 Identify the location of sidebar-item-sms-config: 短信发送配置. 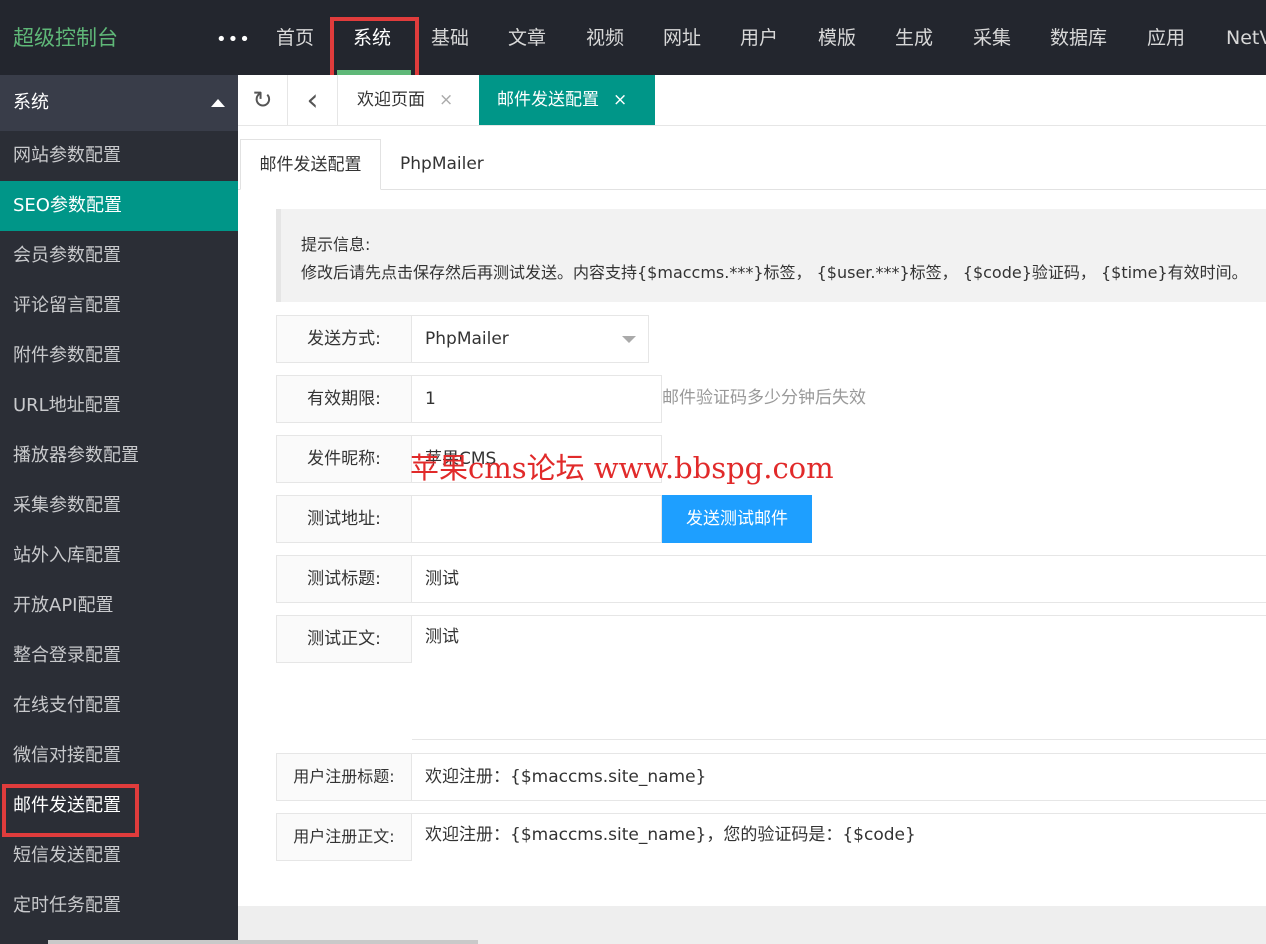
(119, 856).